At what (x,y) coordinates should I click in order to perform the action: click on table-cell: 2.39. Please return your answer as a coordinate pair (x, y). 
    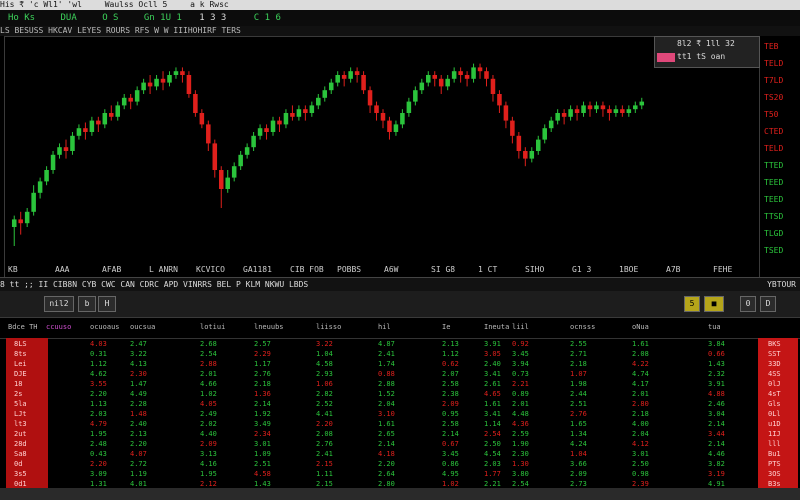
    Looking at the image, I should click on (640, 484).